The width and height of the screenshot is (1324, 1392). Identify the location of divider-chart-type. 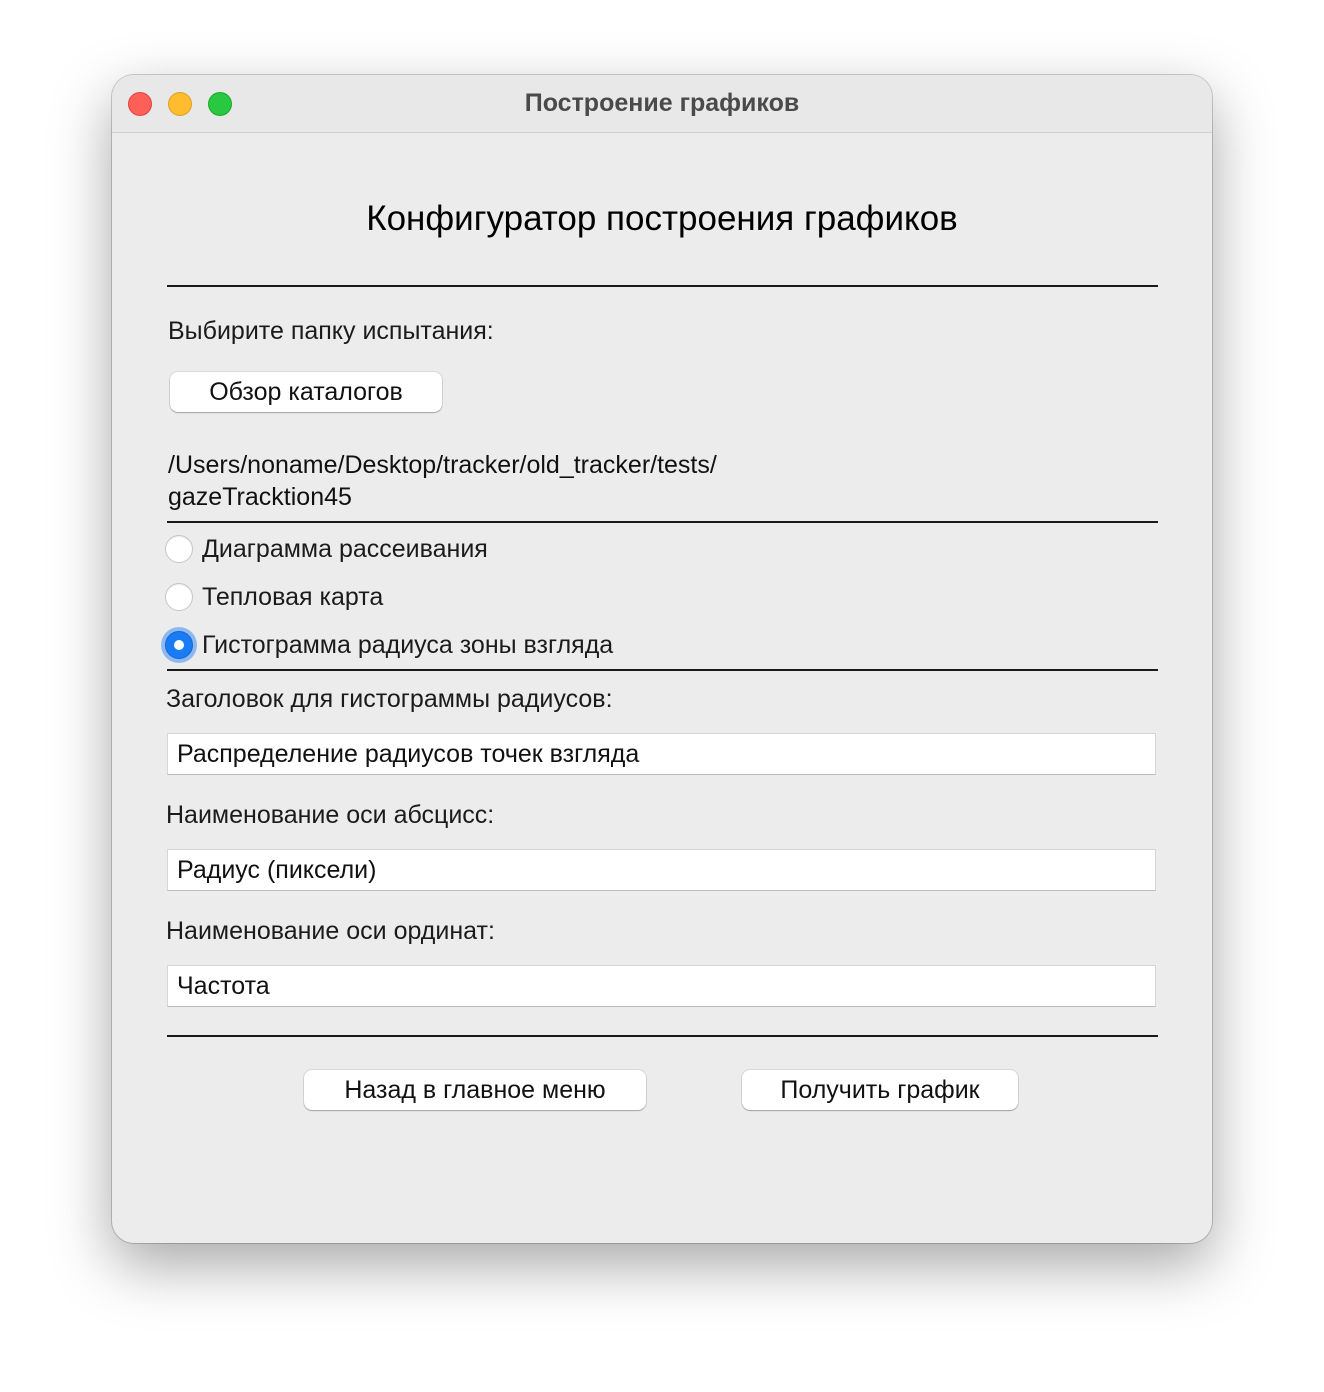
(662, 670).